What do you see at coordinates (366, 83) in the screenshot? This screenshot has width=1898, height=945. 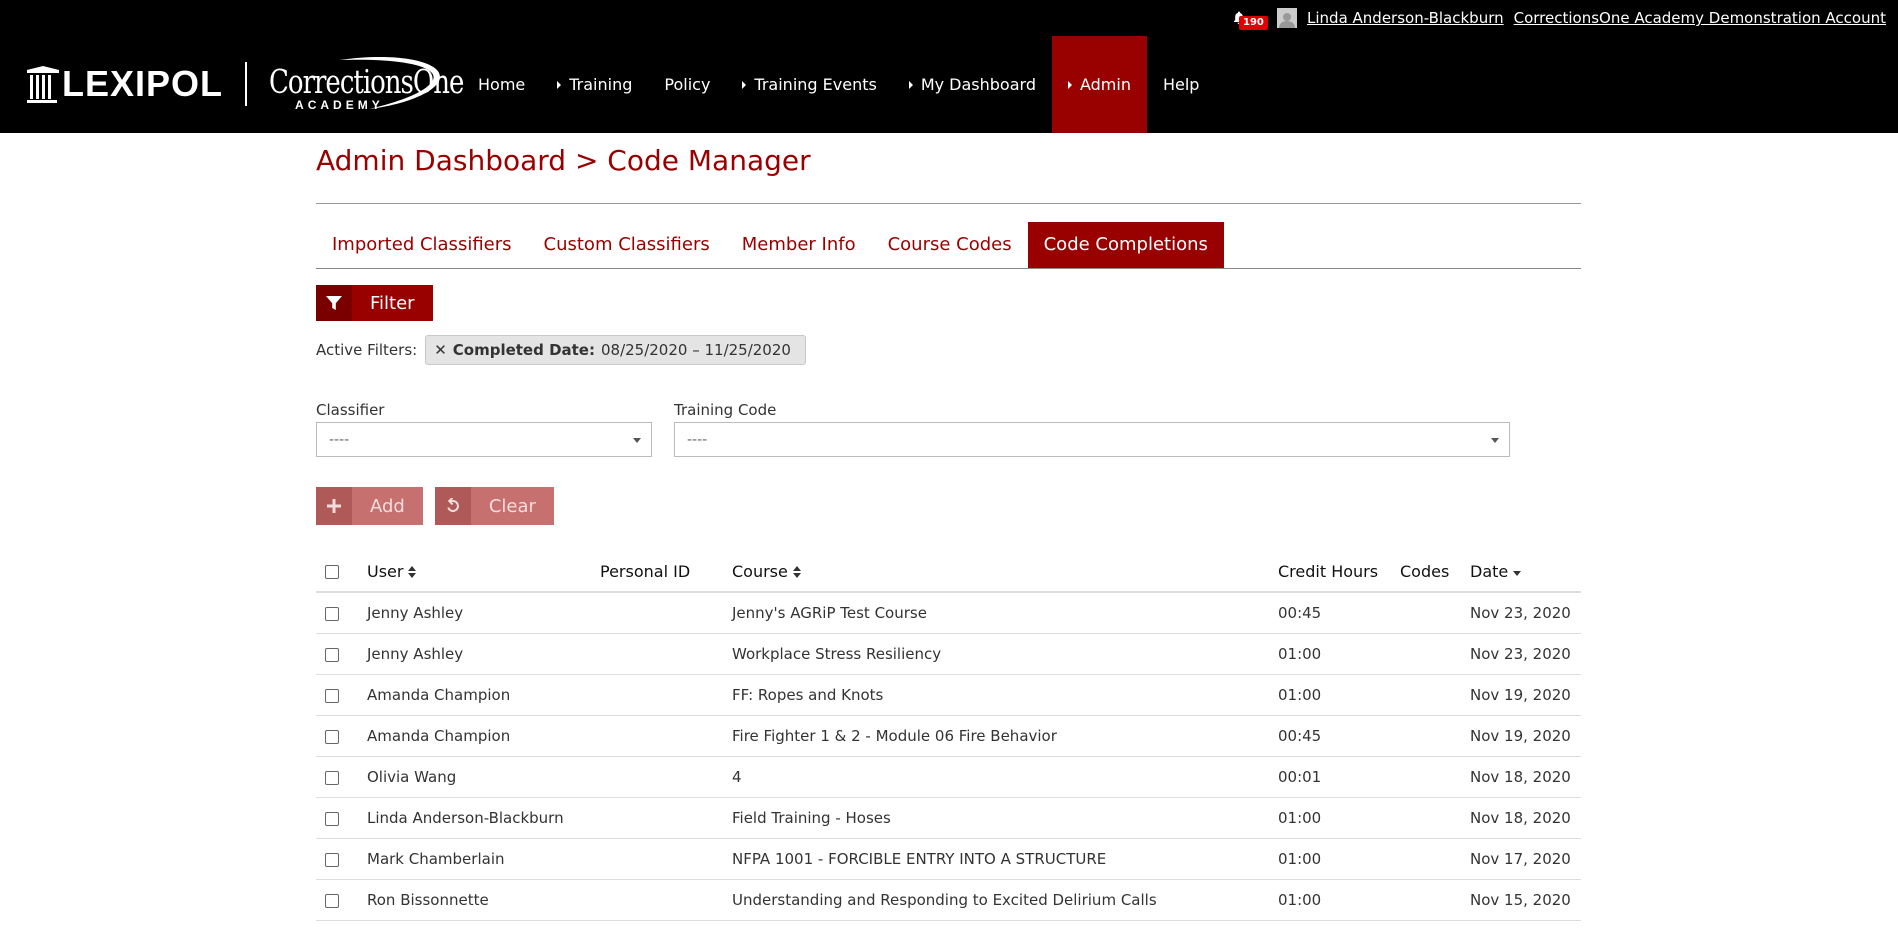 I see `corrections-one-wordmark: CorrectionsOne` at bounding box center [366, 83].